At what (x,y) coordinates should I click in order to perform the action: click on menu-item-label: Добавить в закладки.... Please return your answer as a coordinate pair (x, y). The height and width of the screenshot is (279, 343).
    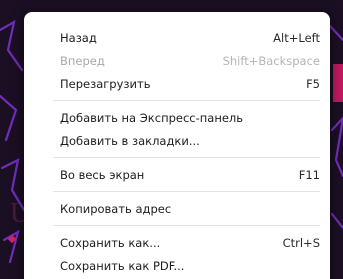
    Looking at the image, I should click on (130, 140).